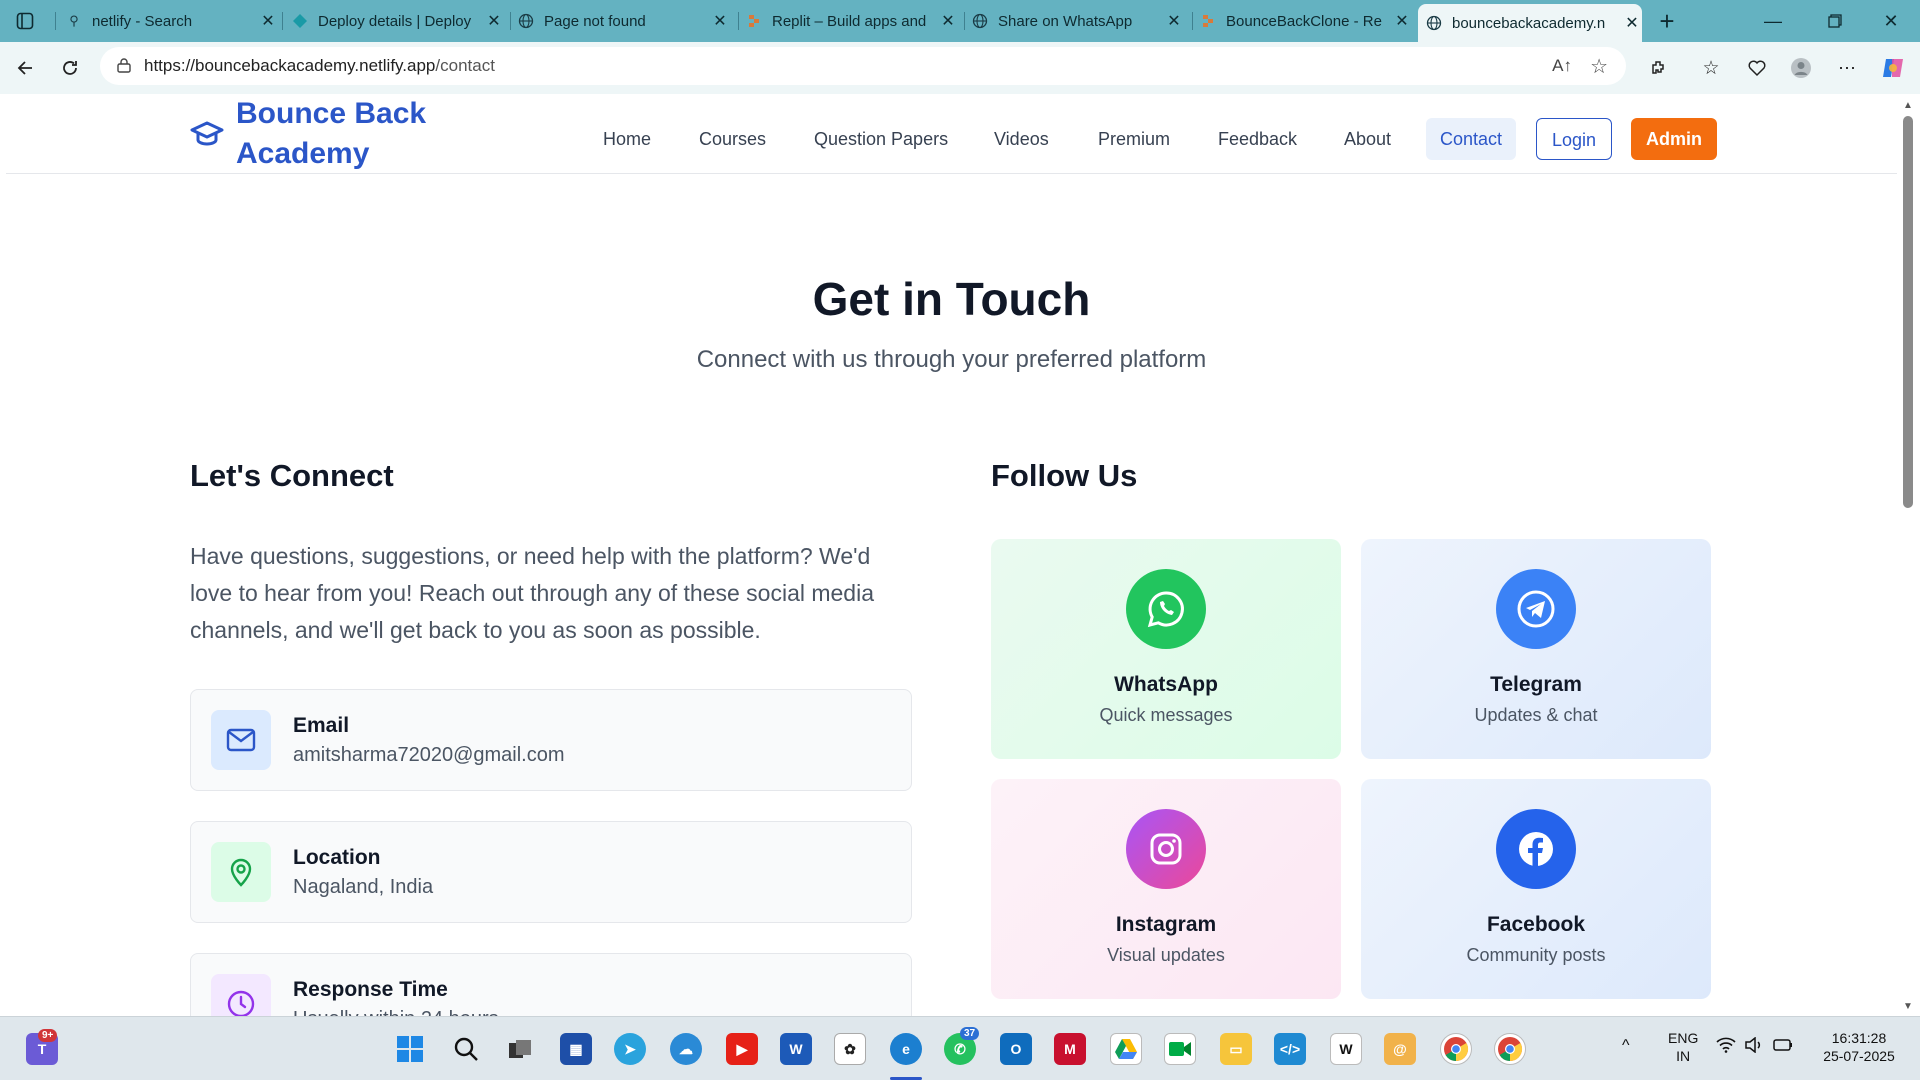  What do you see at coordinates (551, 740) in the screenshot?
I see `email-info-card: Email amitsharma72020@gmail.com` at bounding box center [551, 740].